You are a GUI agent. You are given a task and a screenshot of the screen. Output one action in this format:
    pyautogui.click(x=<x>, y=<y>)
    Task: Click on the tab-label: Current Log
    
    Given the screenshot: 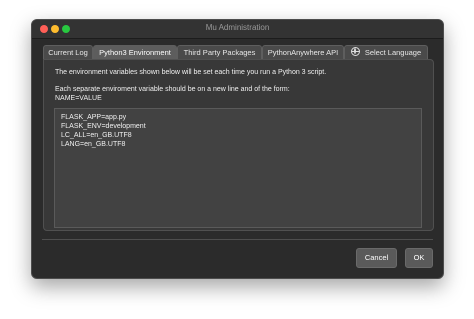 What is the action you would take?
    pyautogui.click(x=68, y=52)
    